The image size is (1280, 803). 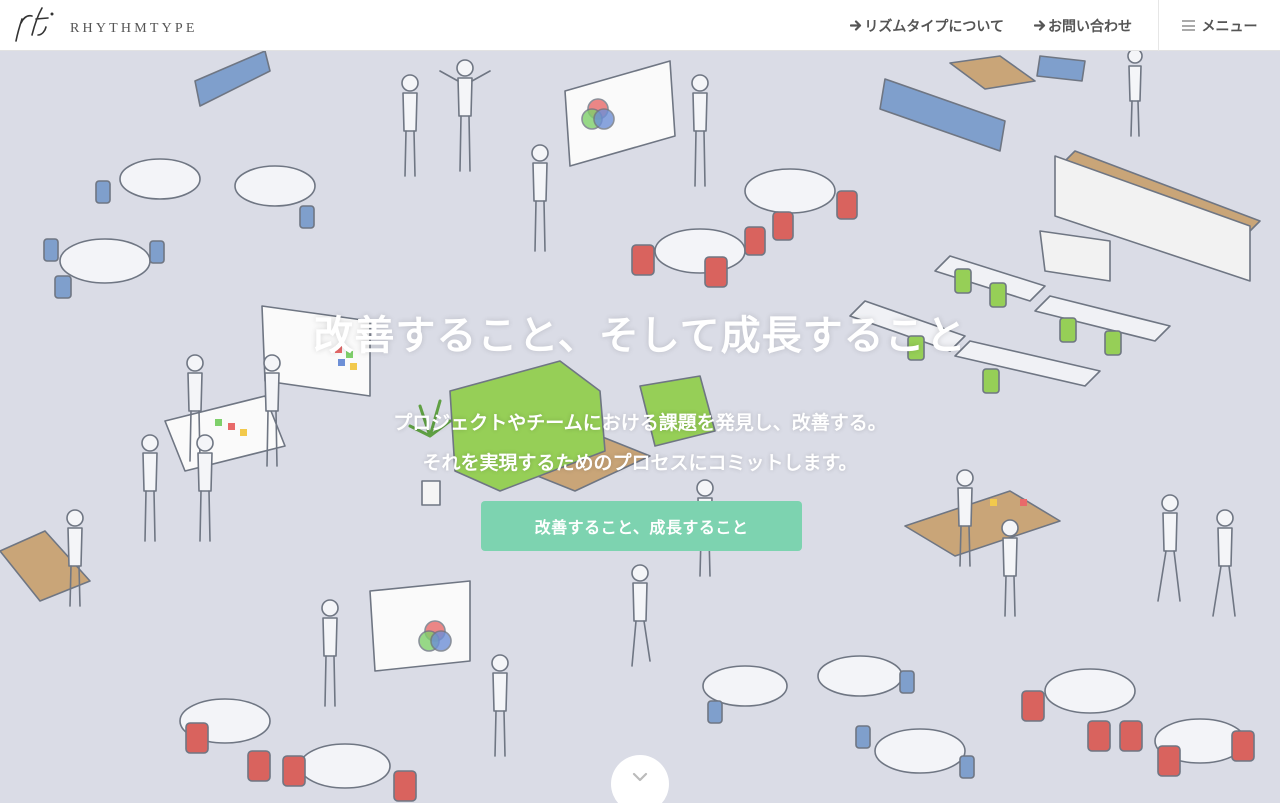 What do you see at coordinates (641, 526) in the screenshot?
I see `cta-button: 改善すること、成長すること` at bounding box center [641, 526].